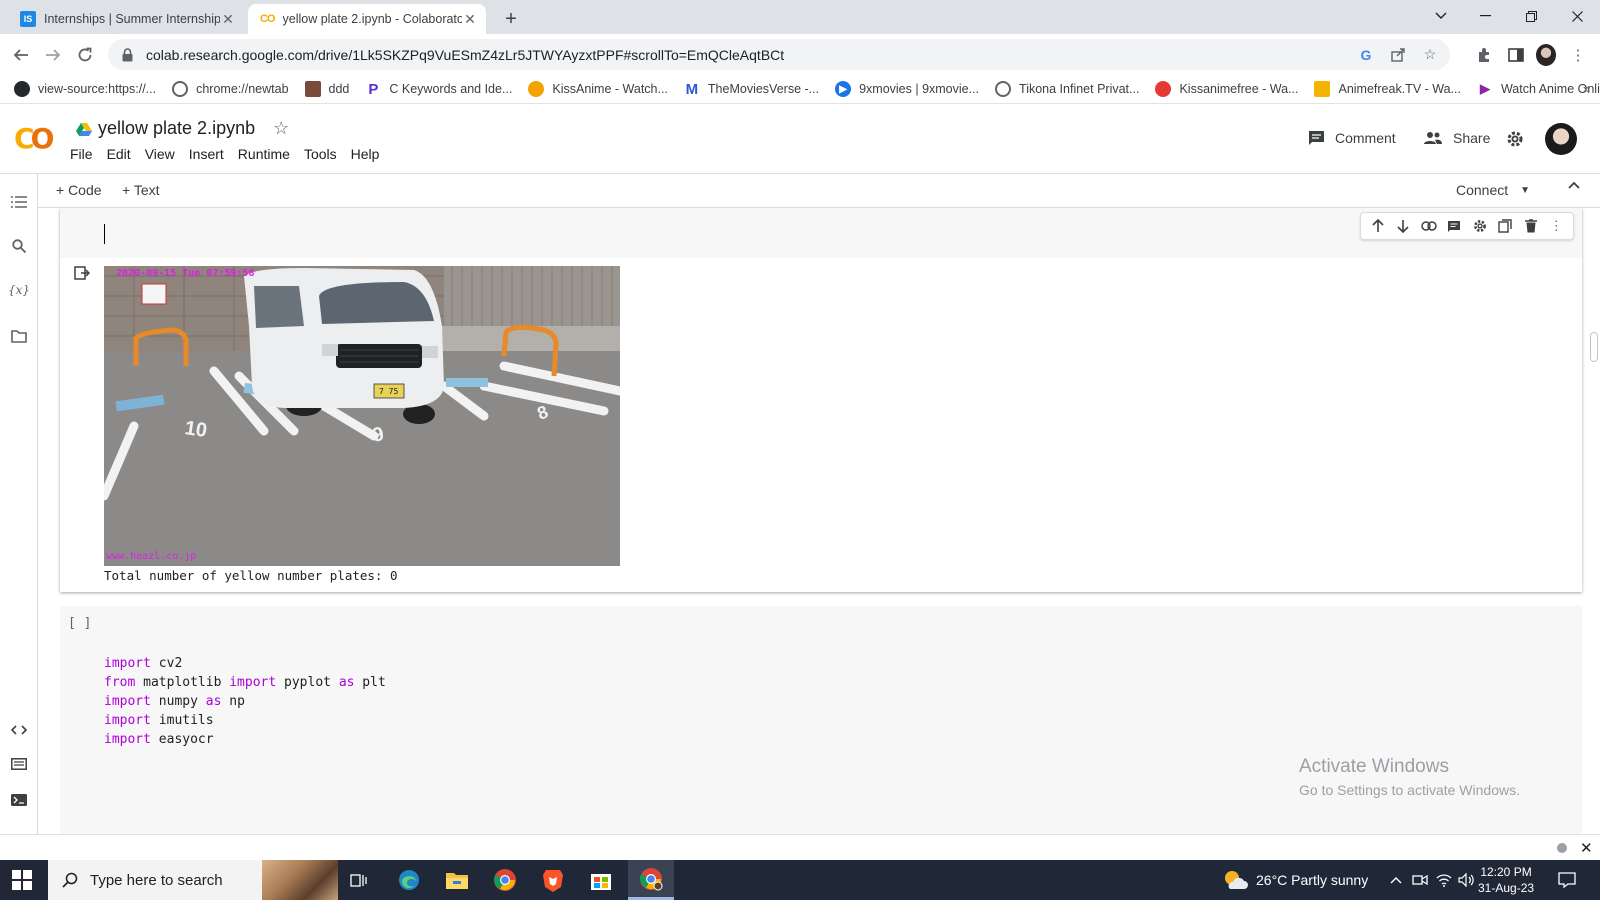  What do you see at coordinates (1546, 55) in the screenshot?
I see `profile-avatar` at bounding box center [1546, 55].